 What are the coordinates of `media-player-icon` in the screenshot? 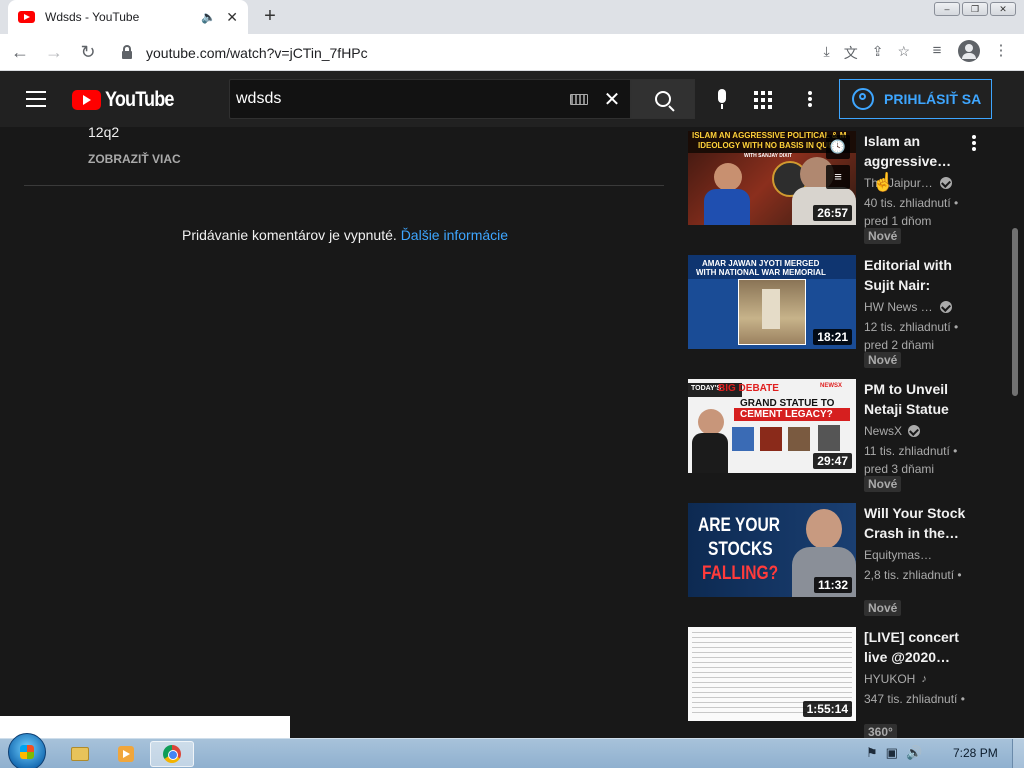 It's located at (126, 754).